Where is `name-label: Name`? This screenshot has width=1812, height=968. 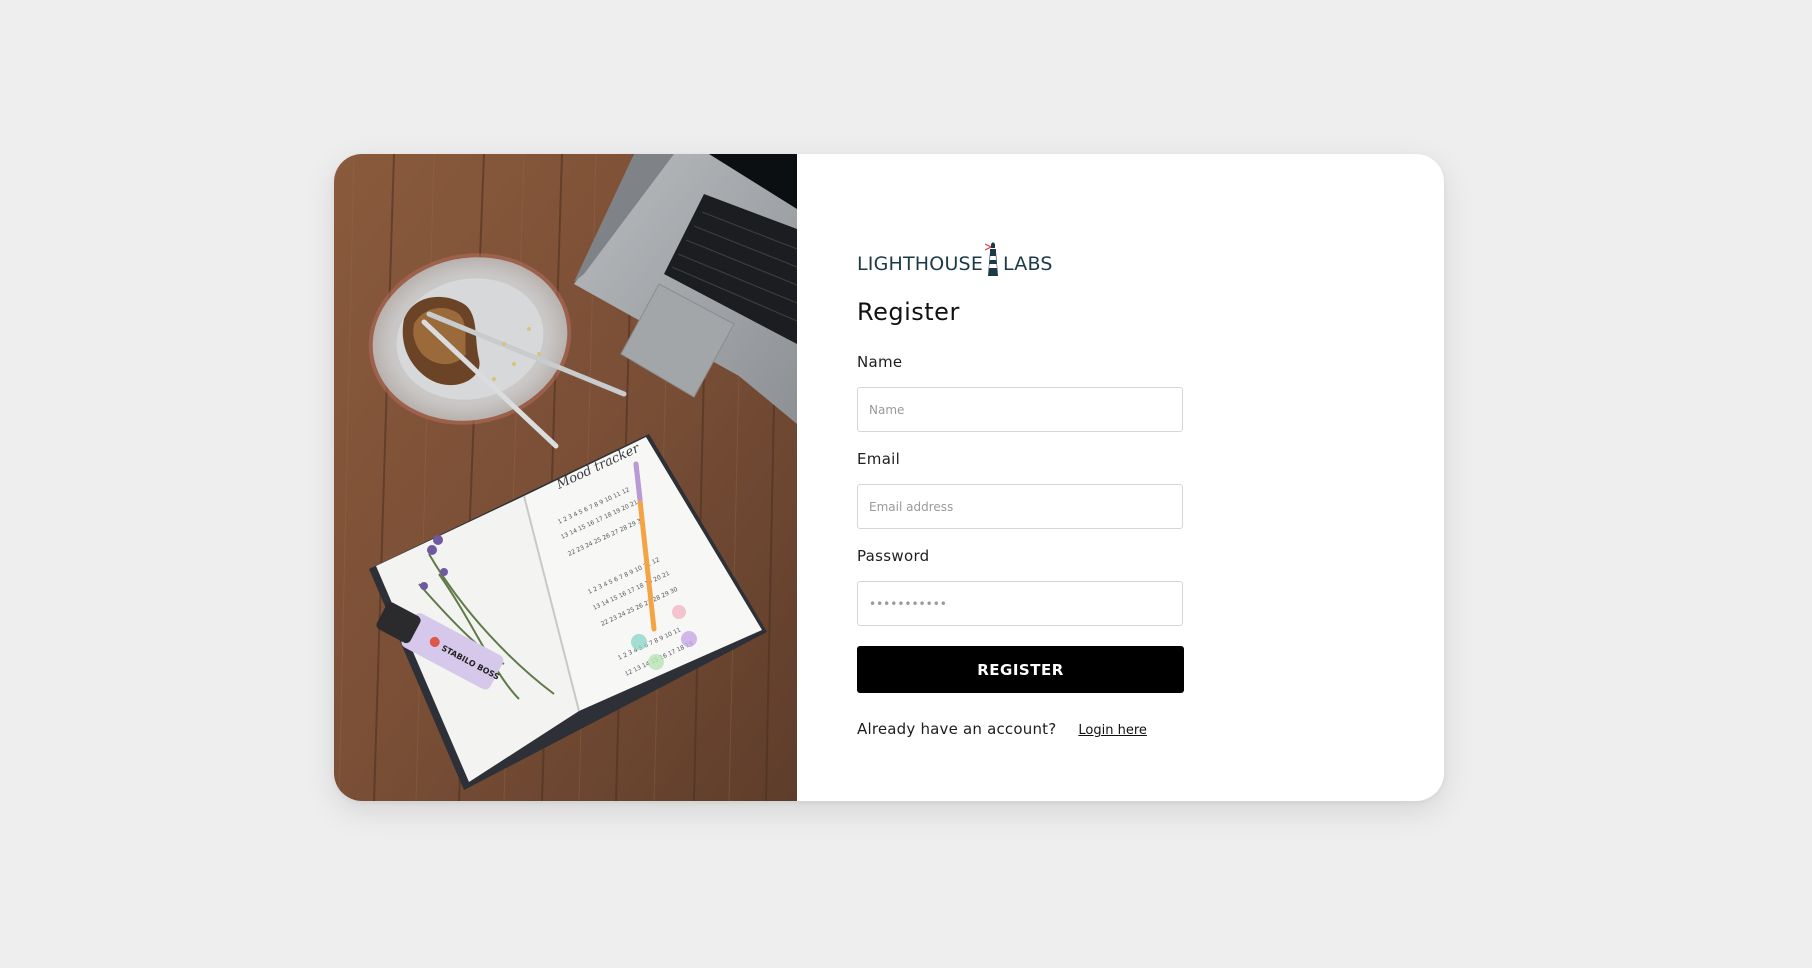
name-label: Name is located at coordinates (880, 362).